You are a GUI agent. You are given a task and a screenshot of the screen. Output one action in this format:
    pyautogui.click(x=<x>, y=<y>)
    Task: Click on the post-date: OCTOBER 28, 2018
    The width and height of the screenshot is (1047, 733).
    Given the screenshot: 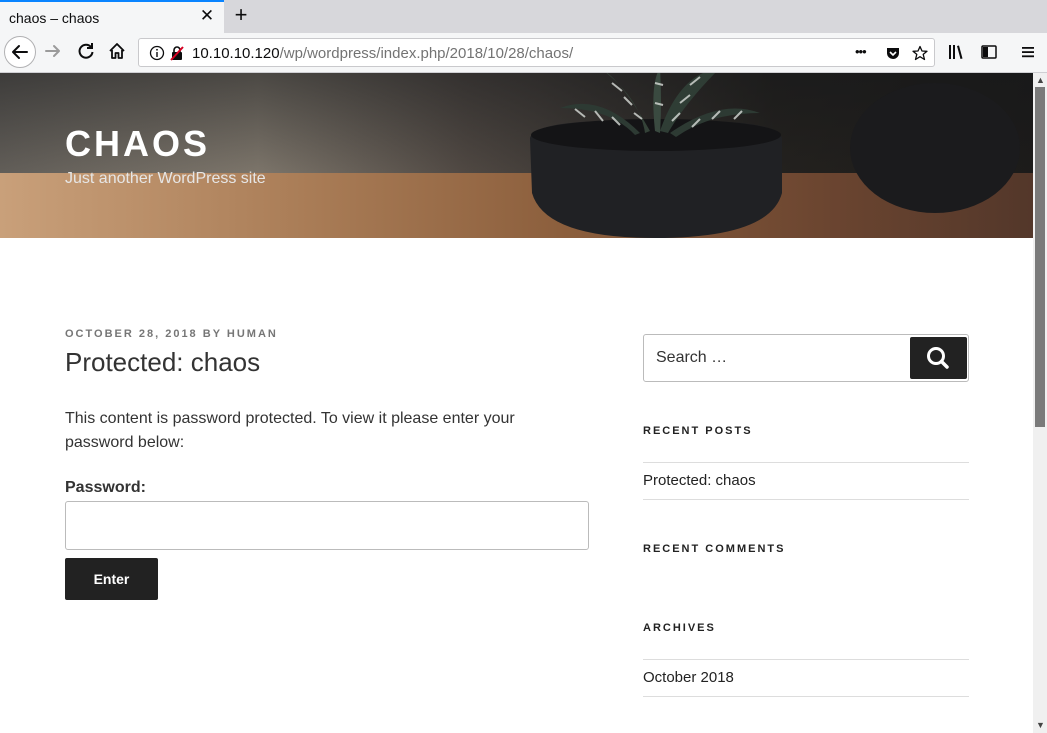 What is the action you would take?
    pyautogui.click(x=131, y=334)
    